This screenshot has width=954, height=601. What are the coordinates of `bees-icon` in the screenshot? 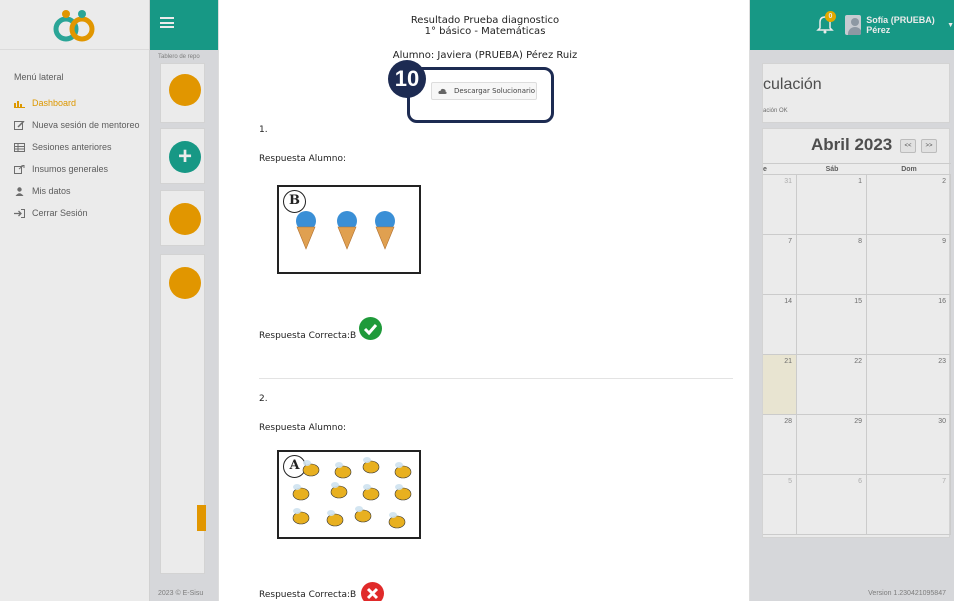 It's located at (352, 493).